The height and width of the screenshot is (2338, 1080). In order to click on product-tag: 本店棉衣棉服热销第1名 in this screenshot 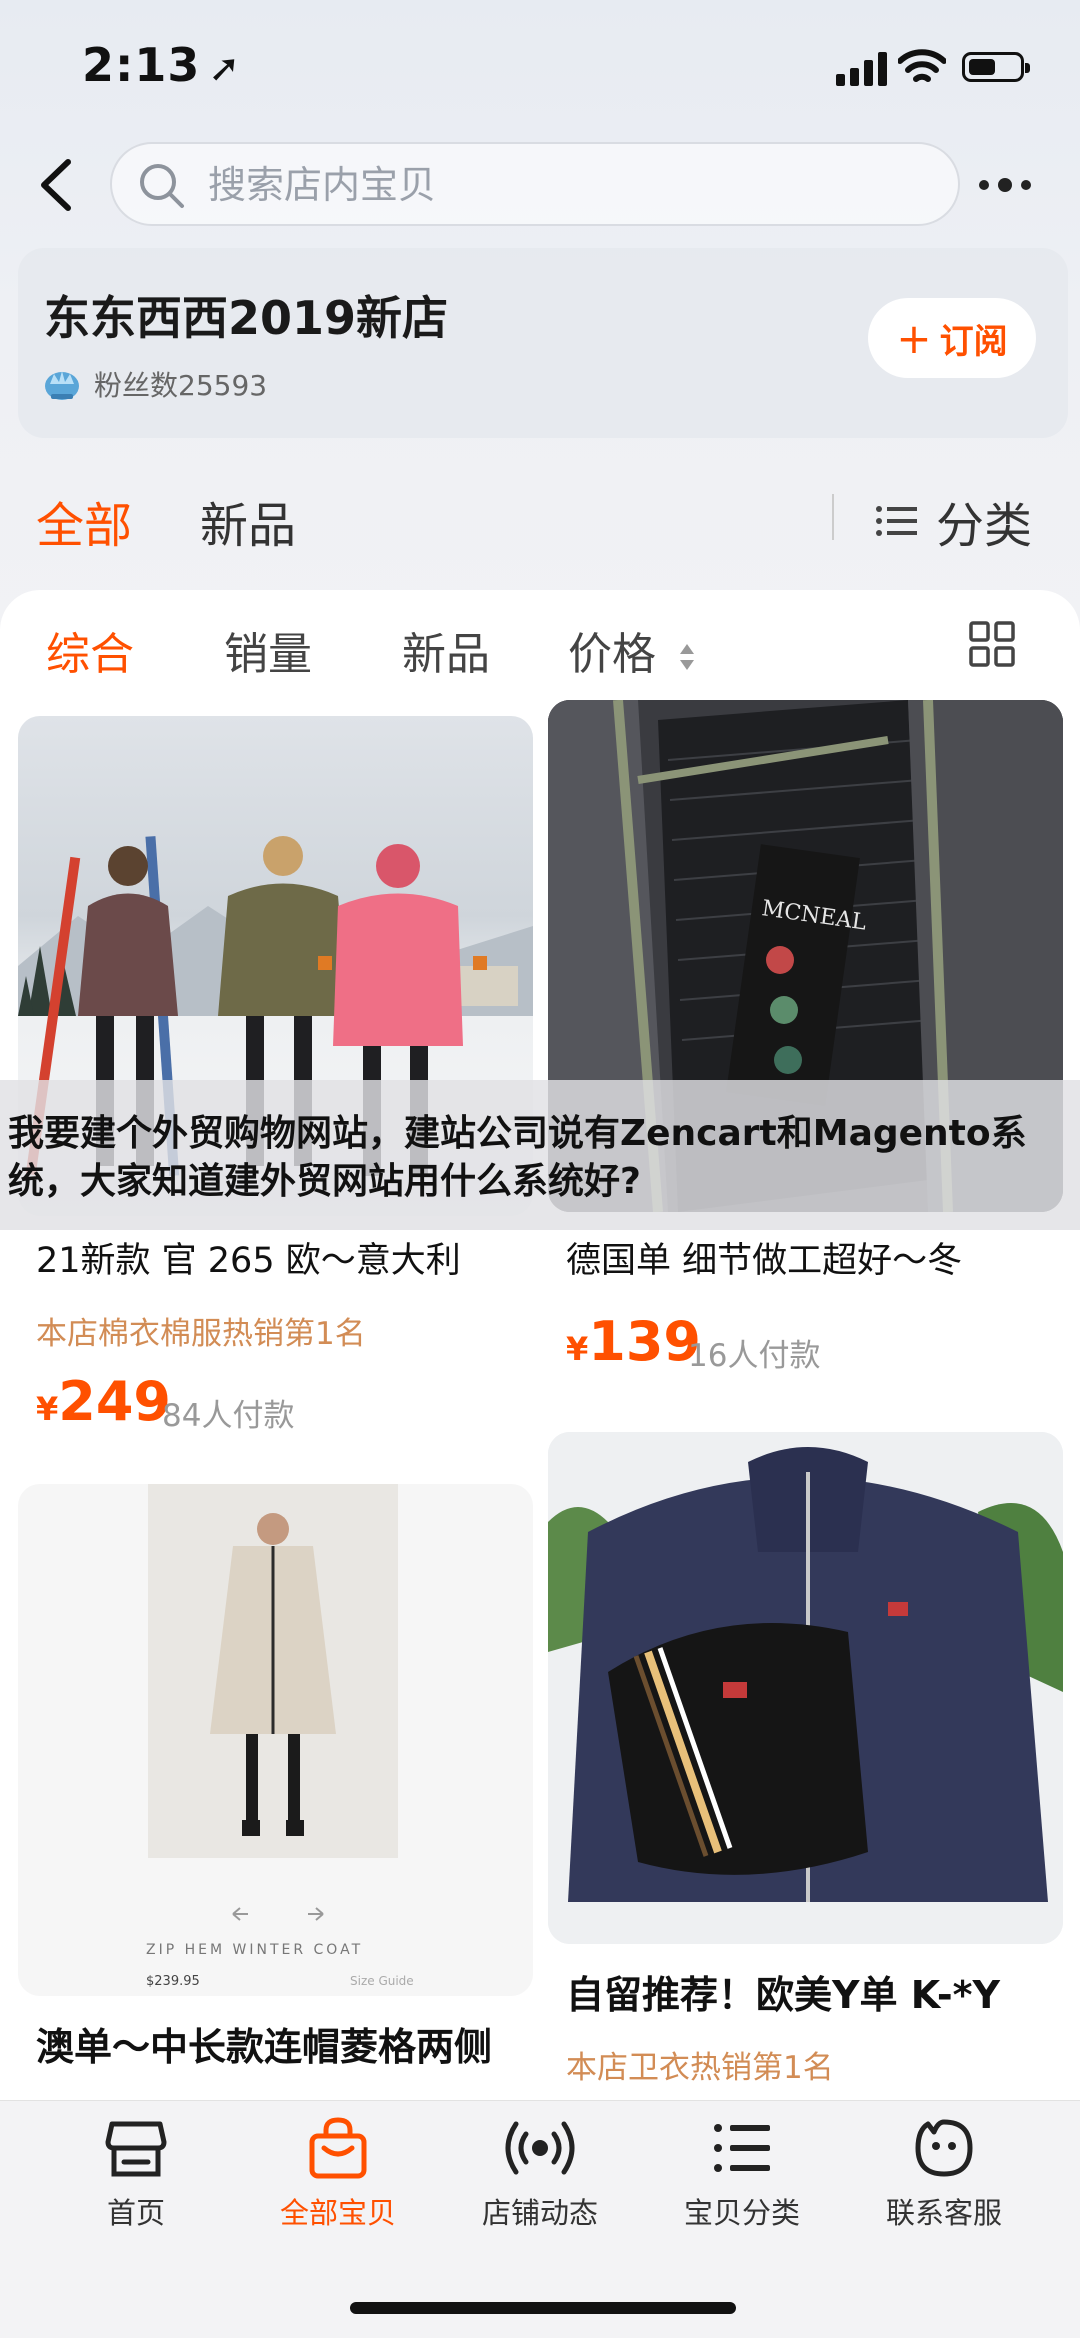, I will do `click(201, 1334)`.